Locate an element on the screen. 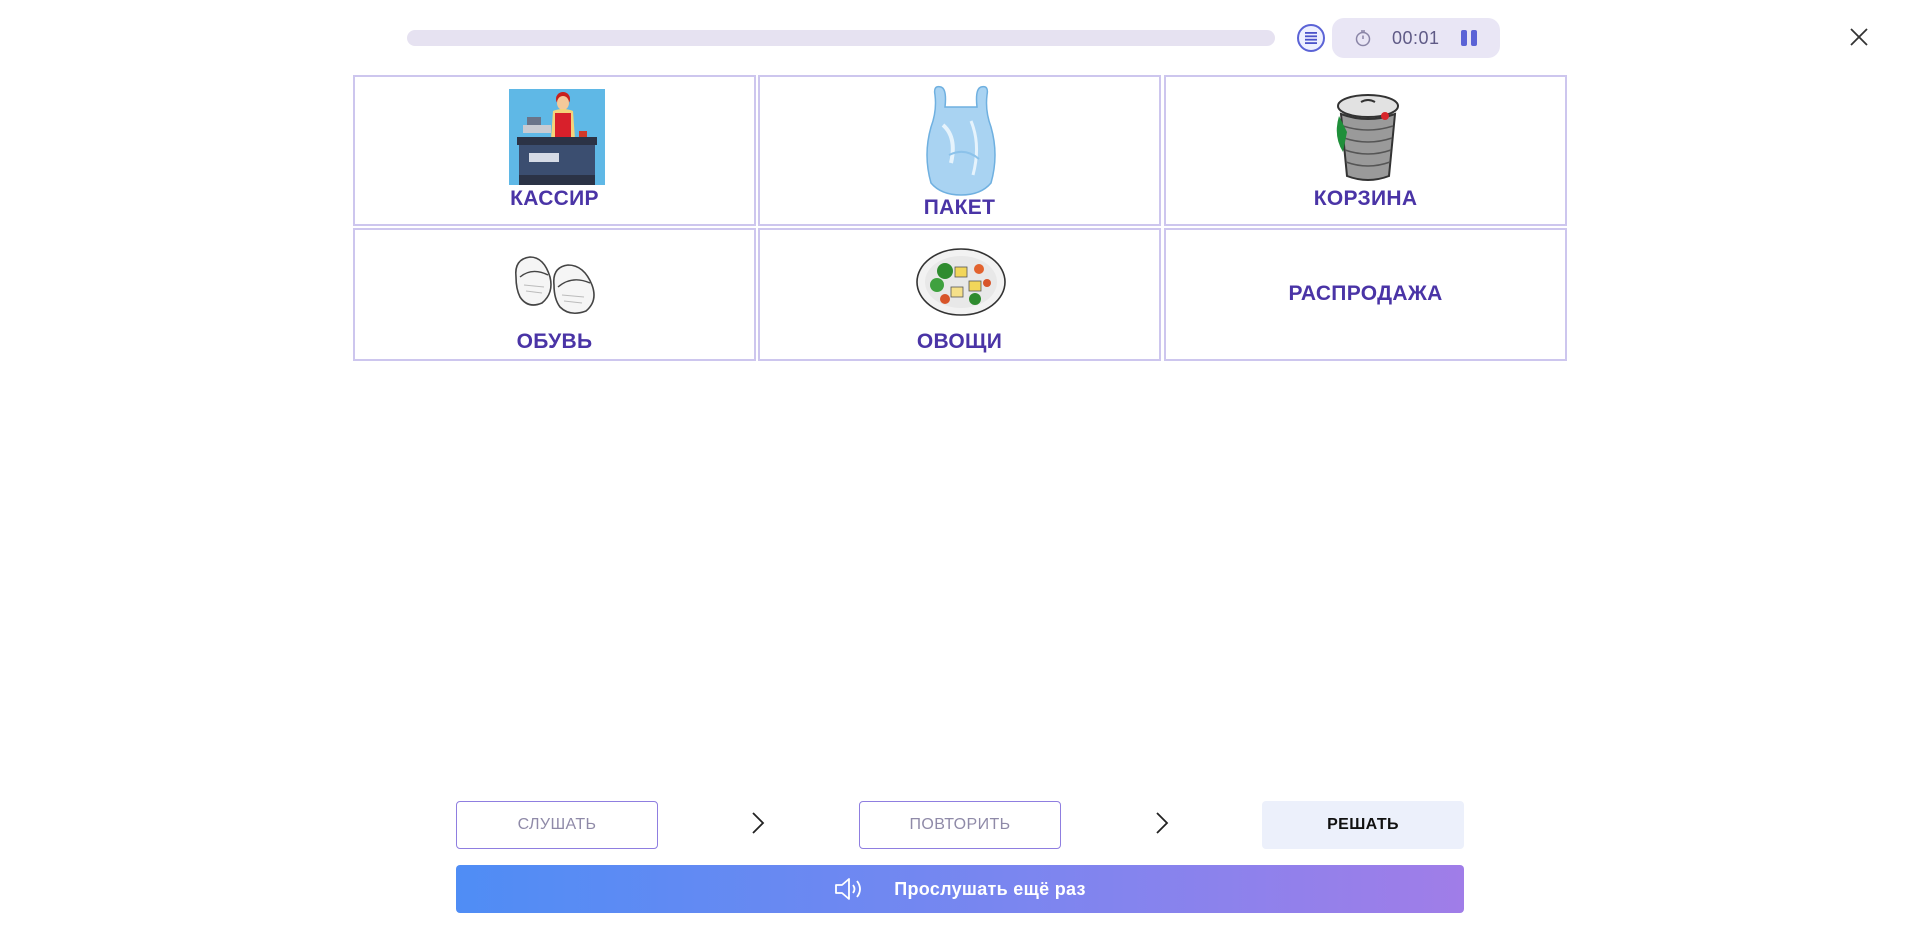 The height and width of the screenshot is (941, 1920). timer-panel: 00:01 is located at coordinates (1416, 38).